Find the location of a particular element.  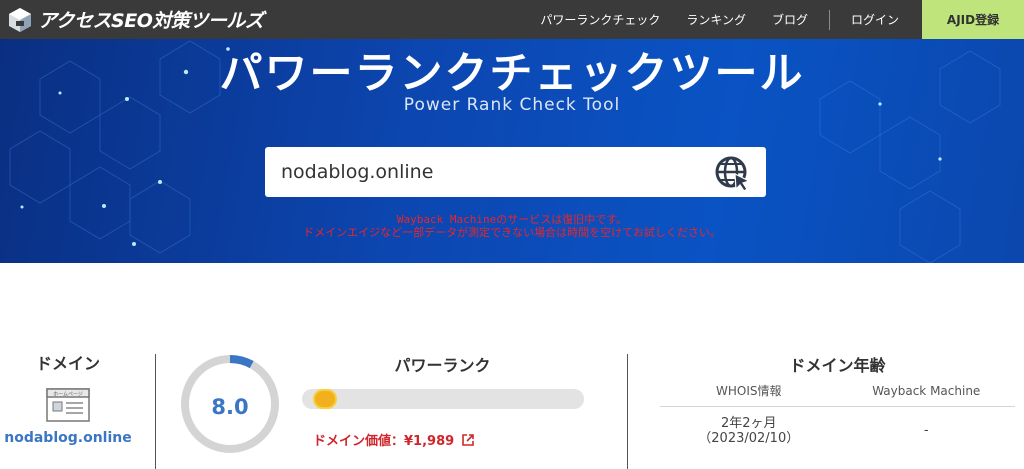

col-whois: WHOIS情報 is located at coordinates (749, 391).